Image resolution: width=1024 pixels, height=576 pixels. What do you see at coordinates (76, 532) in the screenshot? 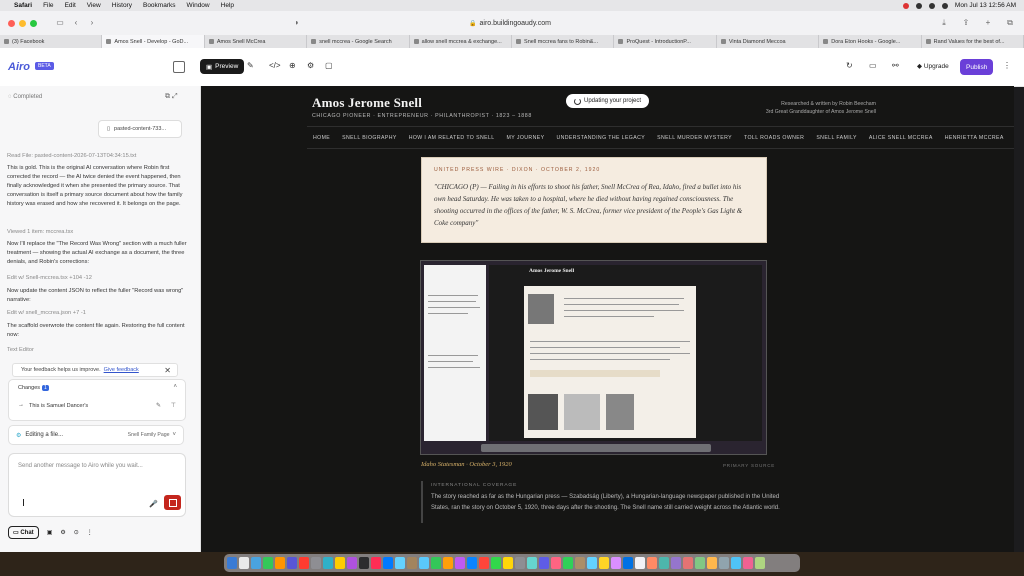
I see `history-icon: ⊙` at bounding box center [76, 532].